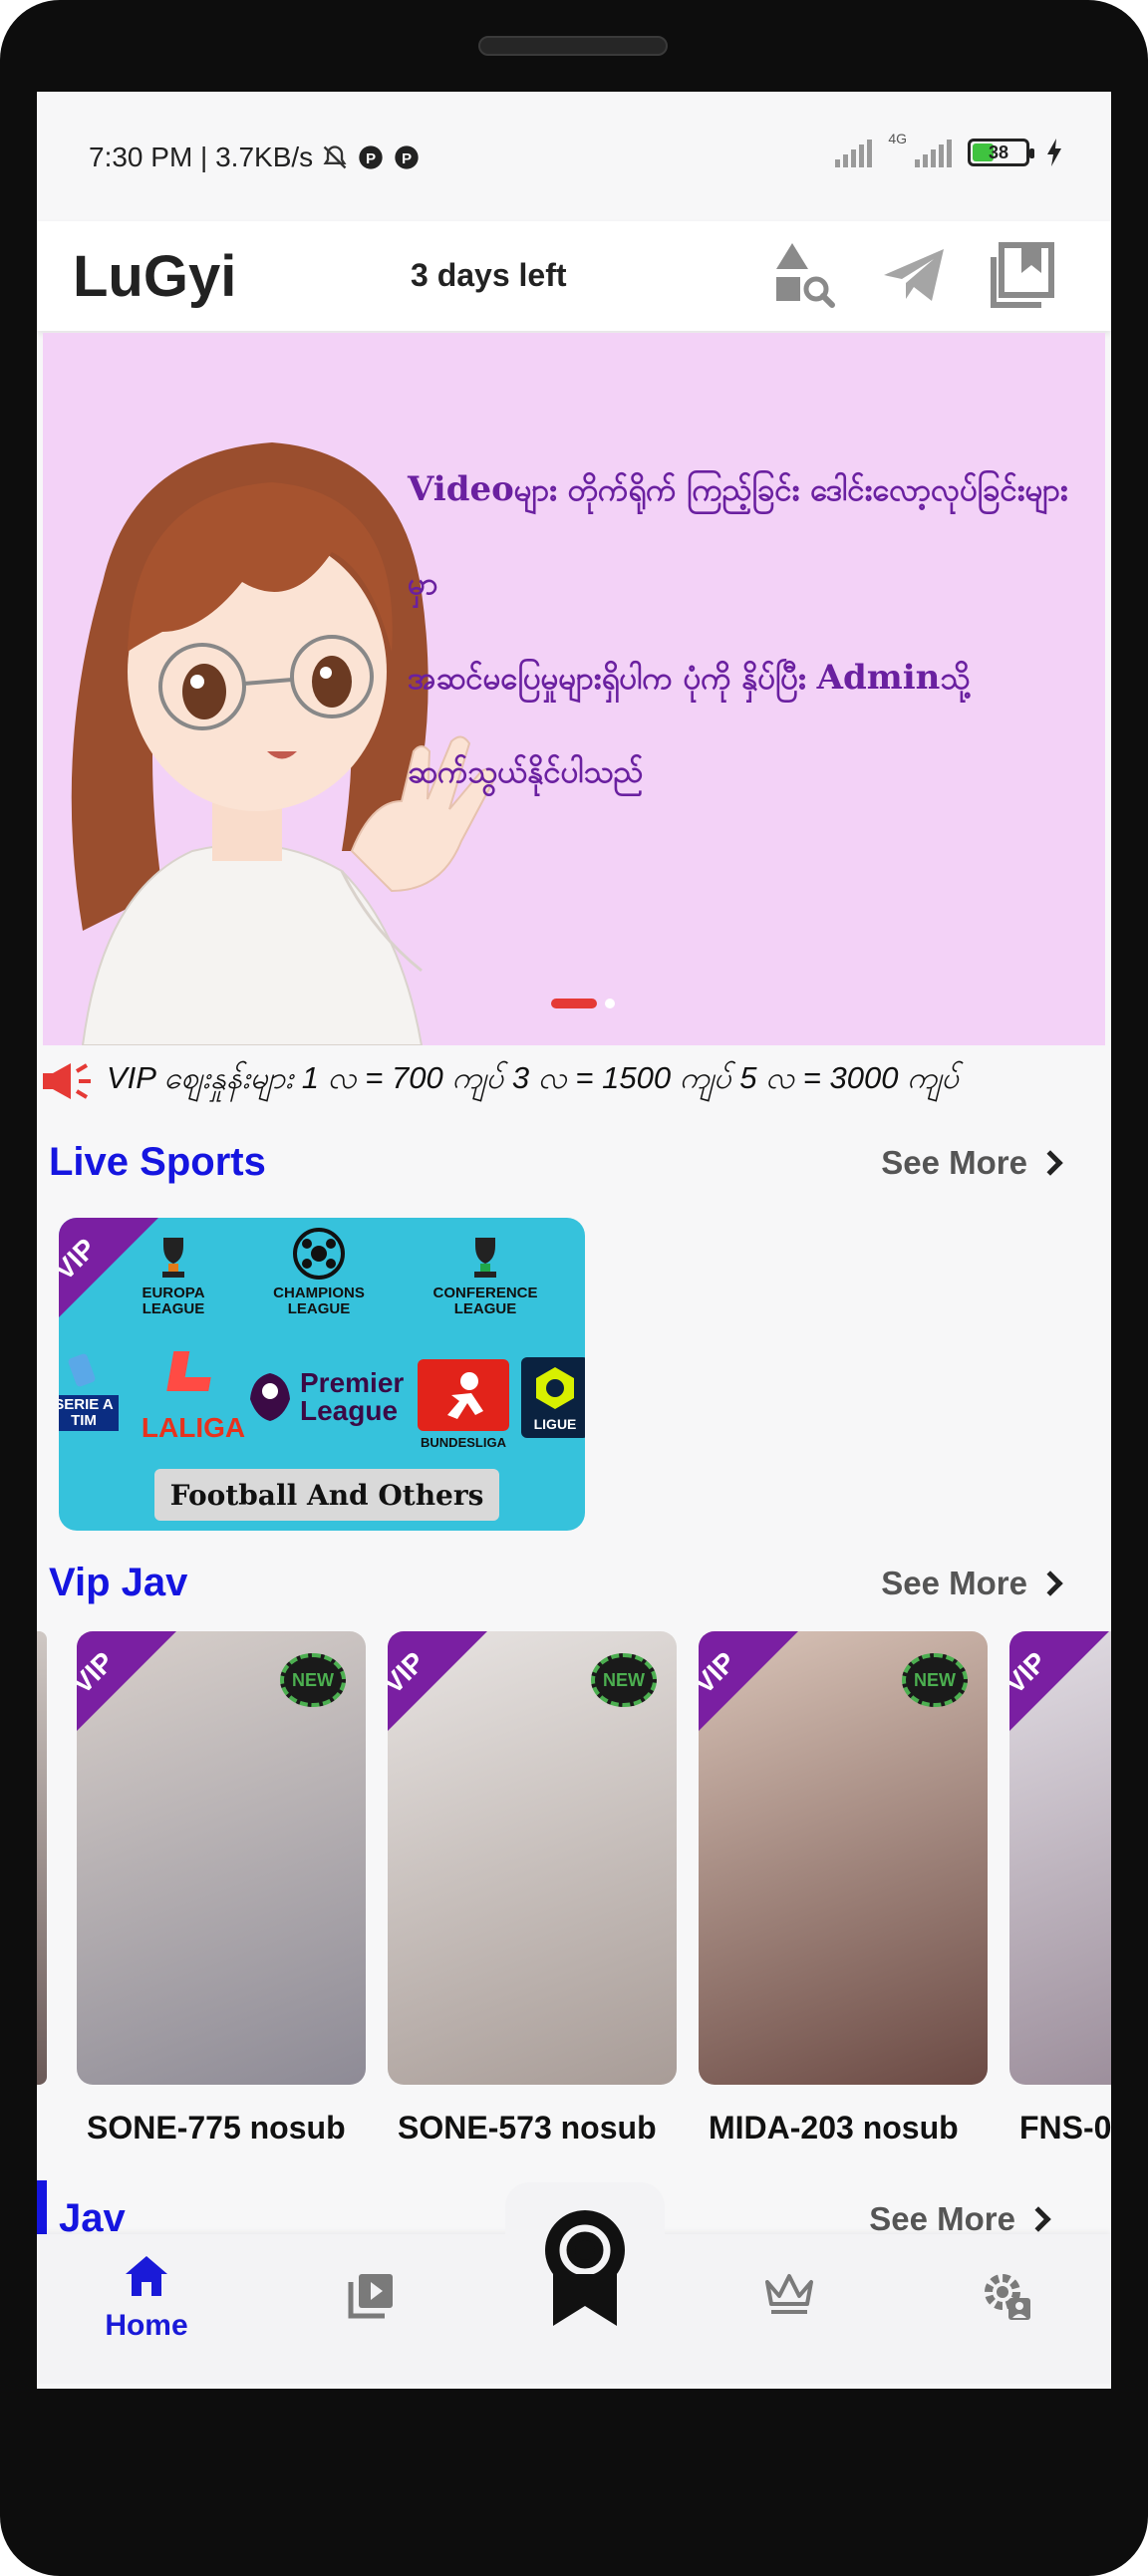 The image size is (1148, 2576). What do you see at coordinates (612, 679) in the screenshot?
I see `banner-line2-pre: အဆင်မပြေမှုများရှိပါက ပုံကို နှိပ်ပြီး` at bounding box center [612, 679].